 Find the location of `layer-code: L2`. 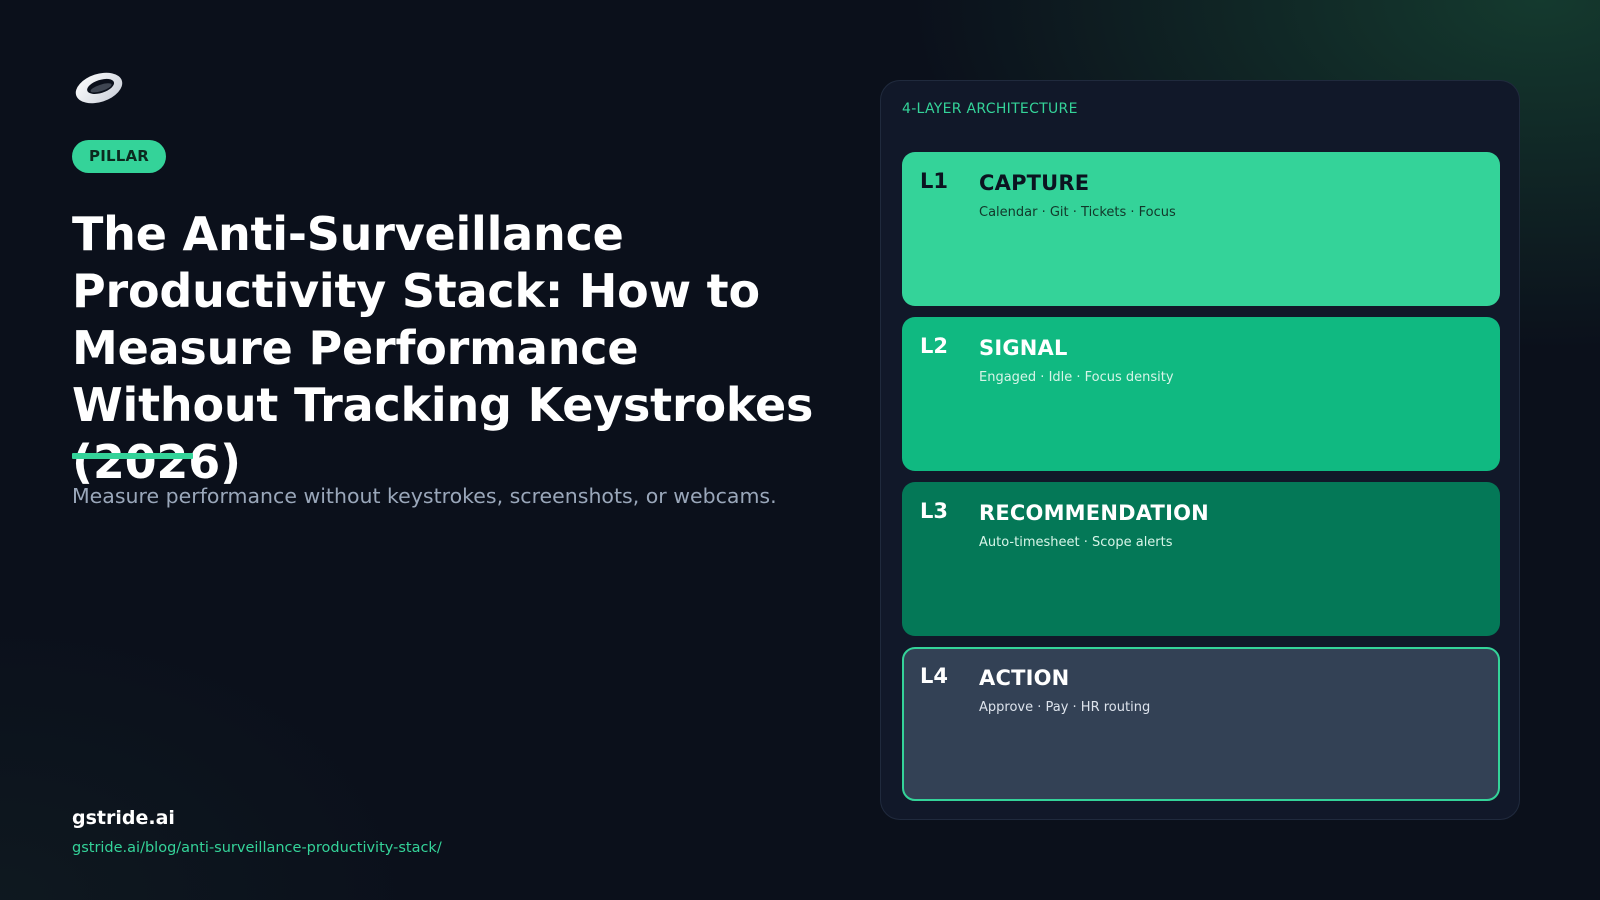

layer-code: L2 is located at coordinates (934, 346).